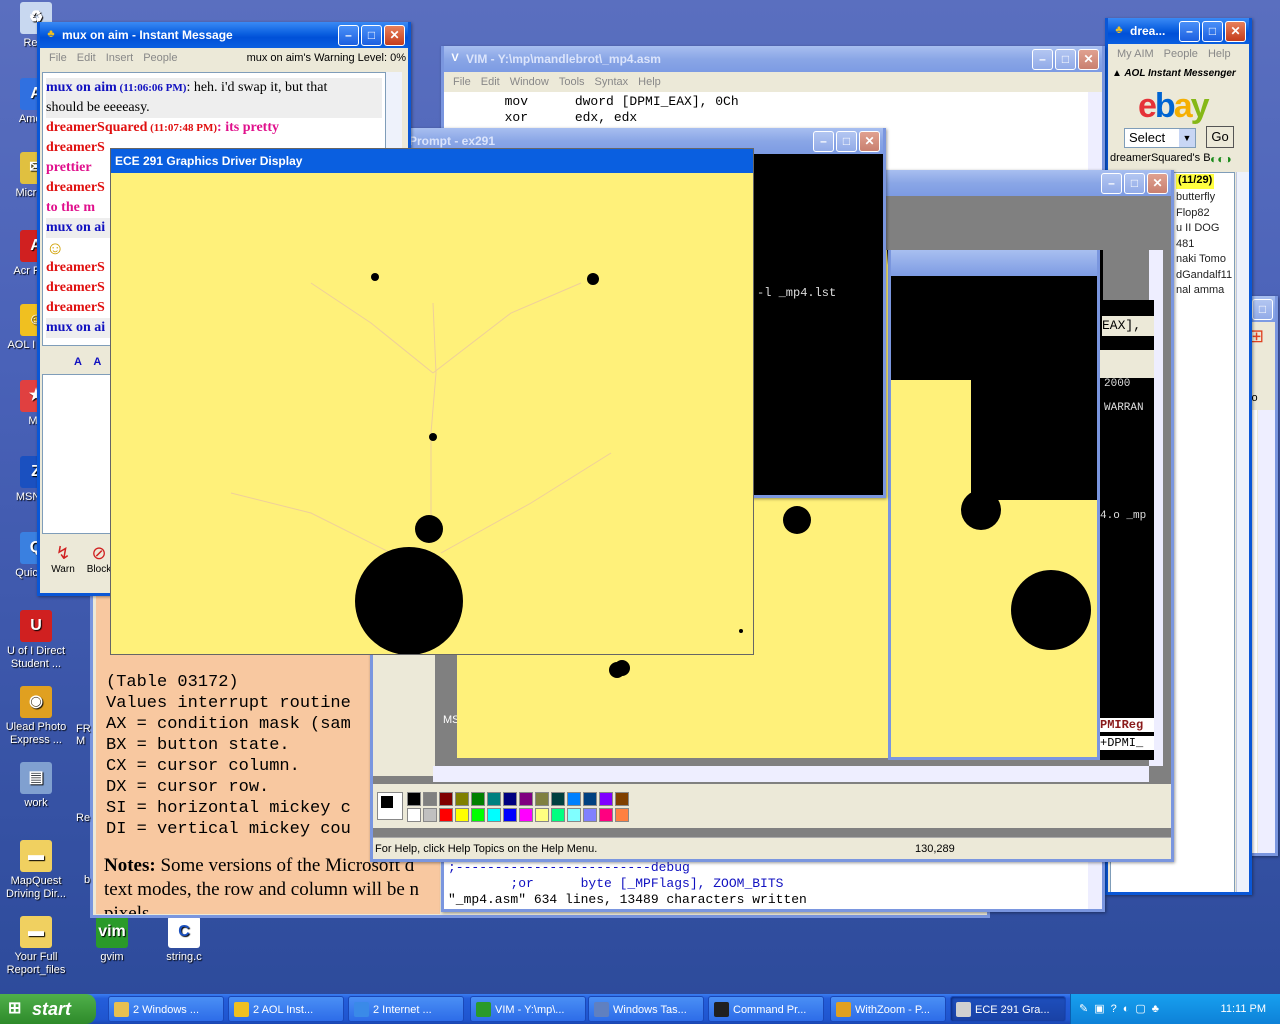  What do you see at coordinates (935, 849) in the screenshot?
I see `status-coords: 130,289` at bounding box center [935, 849].